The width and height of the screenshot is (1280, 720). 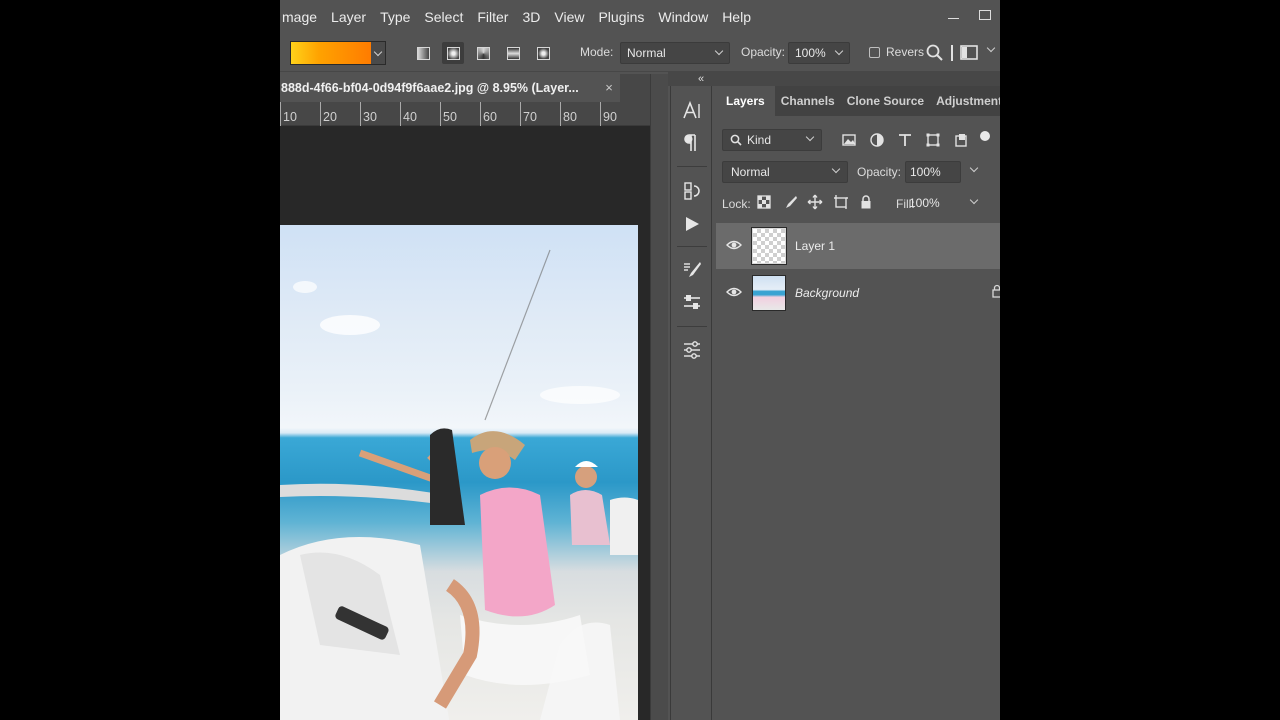 I want to click on gradient-picker, so click(x=338, y=53).